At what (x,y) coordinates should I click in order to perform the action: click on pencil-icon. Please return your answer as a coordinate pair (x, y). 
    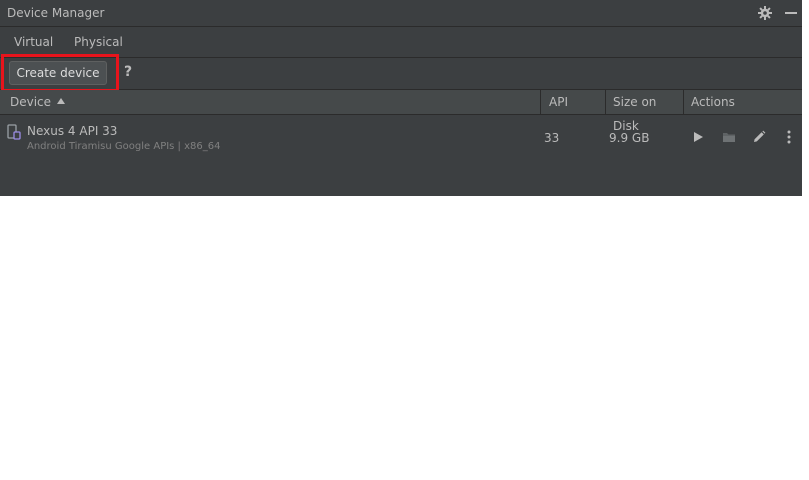
    Looking at the image, I should click on (759, 137).